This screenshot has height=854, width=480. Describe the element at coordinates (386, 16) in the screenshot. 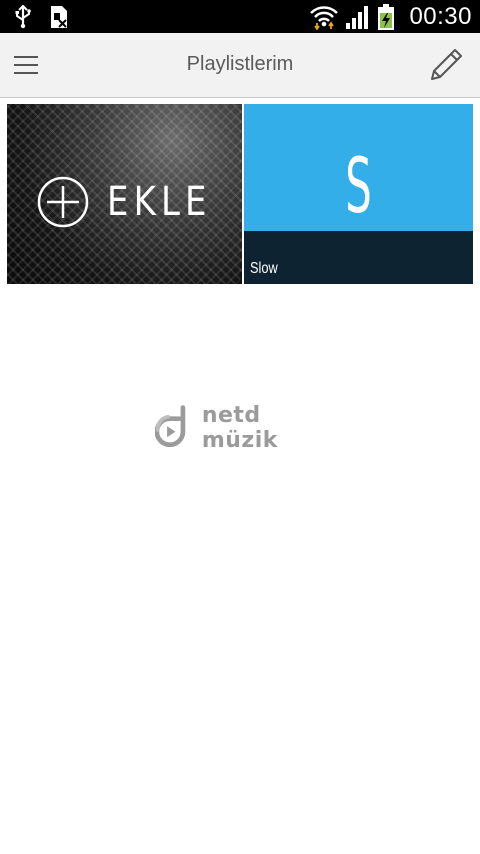

I see `battery-icon` at that location.